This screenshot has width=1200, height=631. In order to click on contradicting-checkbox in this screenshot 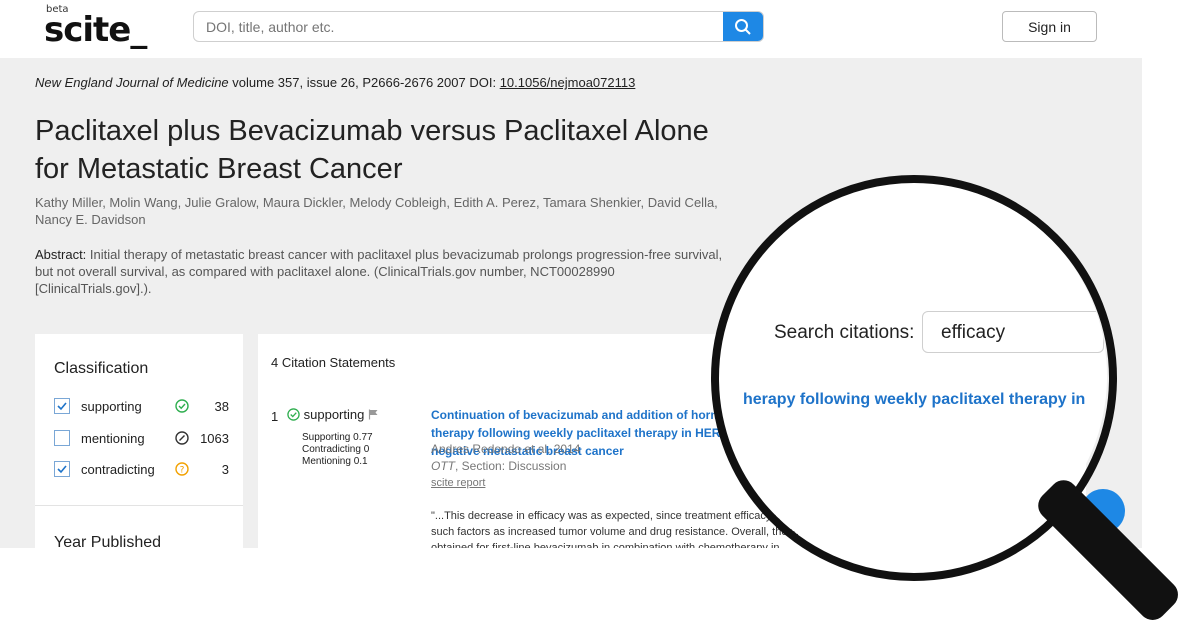, I will do `click(62, 469)`.